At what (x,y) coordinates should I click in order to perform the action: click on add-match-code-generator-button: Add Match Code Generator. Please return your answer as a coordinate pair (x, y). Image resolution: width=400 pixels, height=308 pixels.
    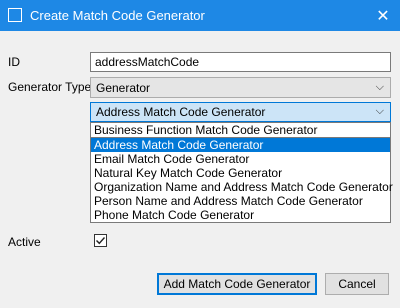
    Looking at the image, I should click on (237, 284).